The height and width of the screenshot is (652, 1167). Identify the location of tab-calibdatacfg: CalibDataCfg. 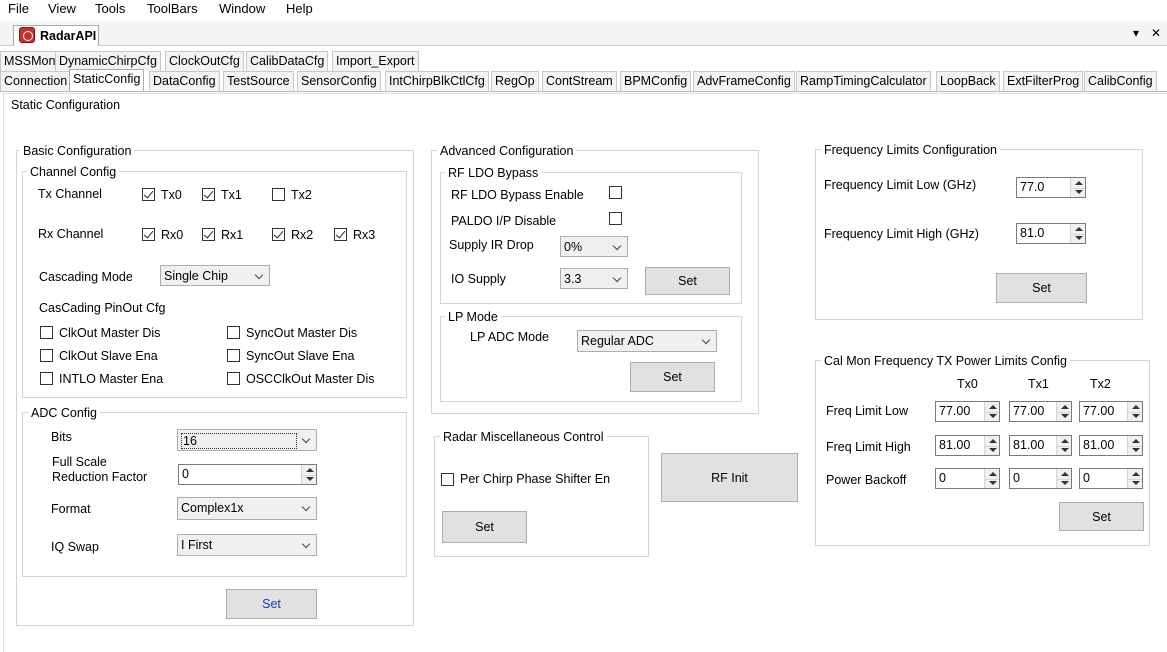
(287, 61).